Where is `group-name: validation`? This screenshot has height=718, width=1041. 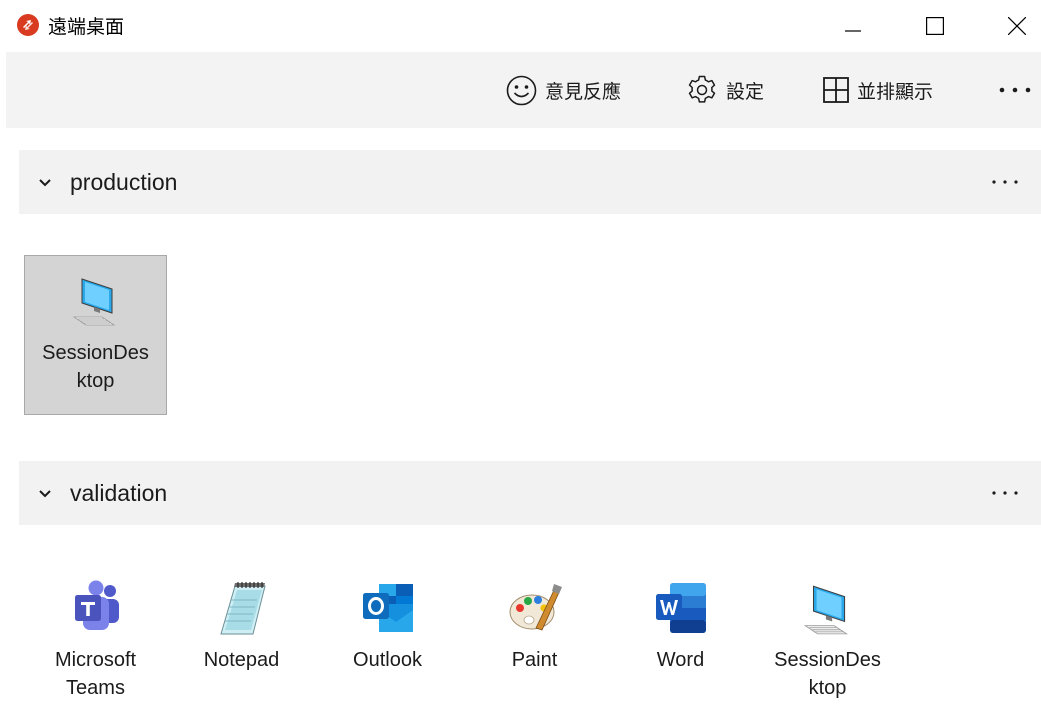 group-name: validation is located at coordinates (119, 493).